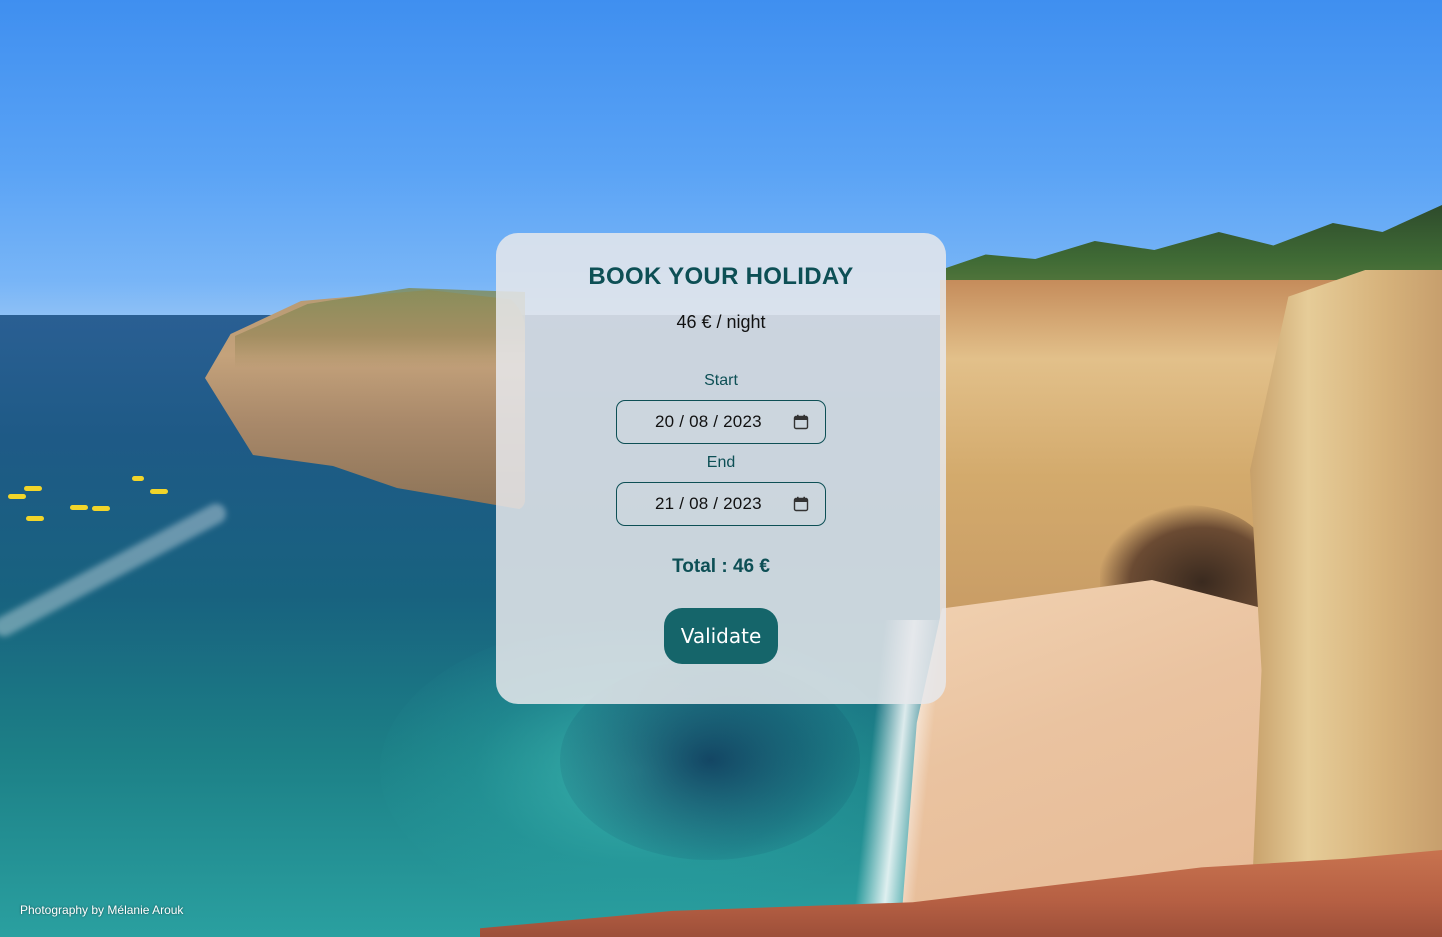 The height and width of the screenshot is (937, 1442). I want to click on start-label: Start, so click(721, 380).